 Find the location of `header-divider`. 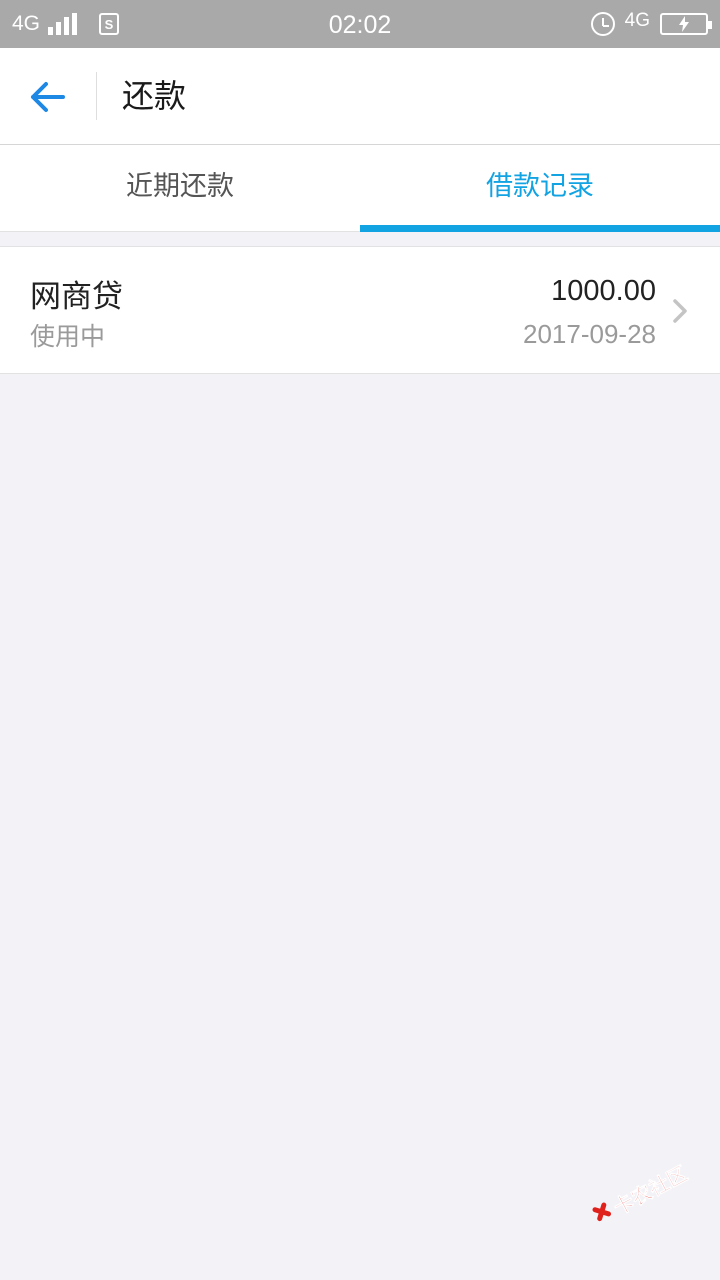

header-divider is located at coordinates (96, 96).